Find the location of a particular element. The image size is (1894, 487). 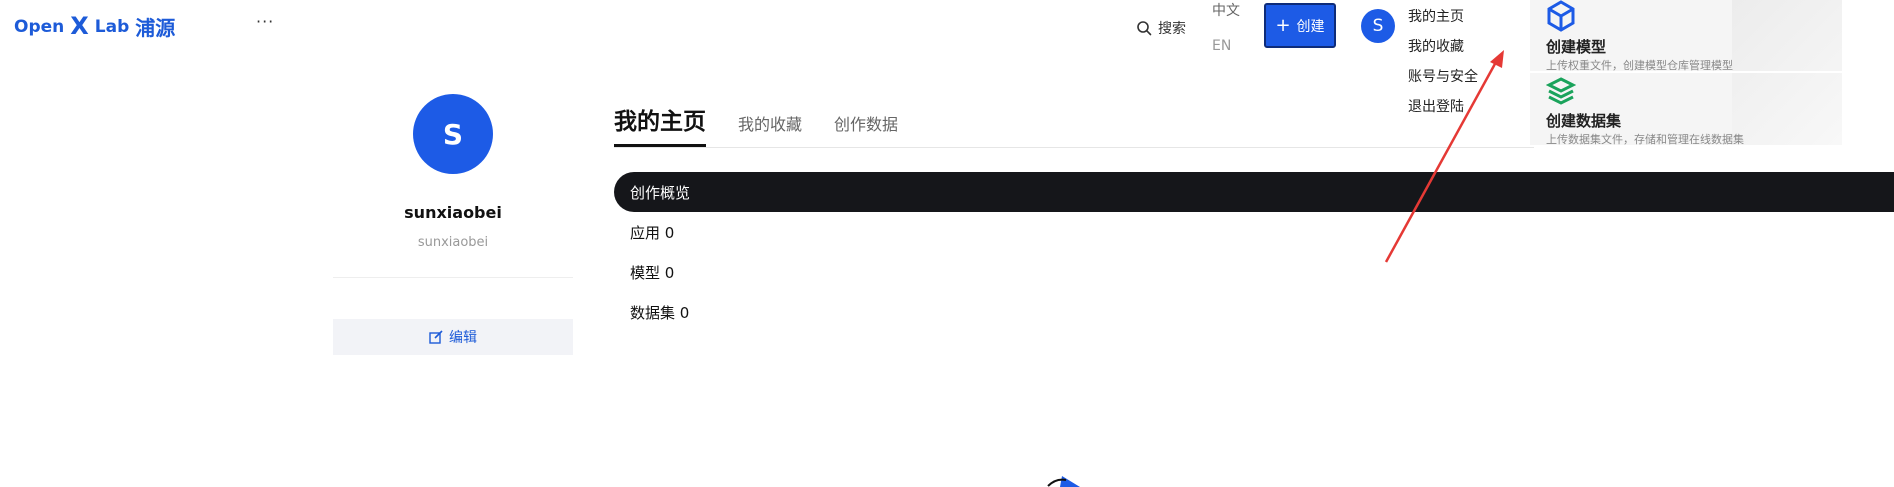

search-button: 搜索 is located at coordinates (1161, 28).